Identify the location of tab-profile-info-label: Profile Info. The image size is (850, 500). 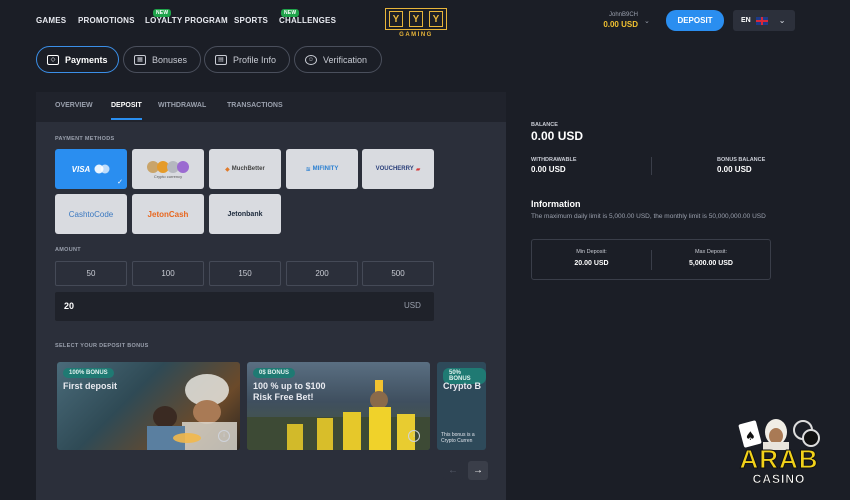
(255, 59).